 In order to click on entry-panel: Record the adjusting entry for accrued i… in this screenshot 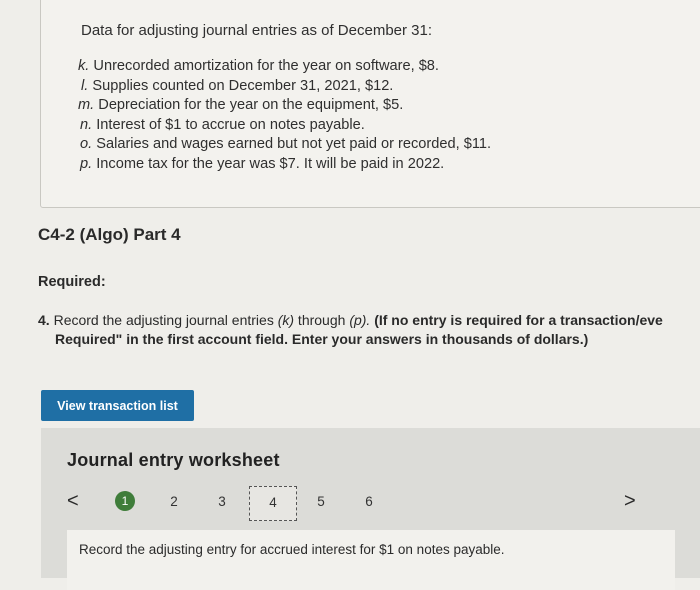, I will do `click(371, 560)`.